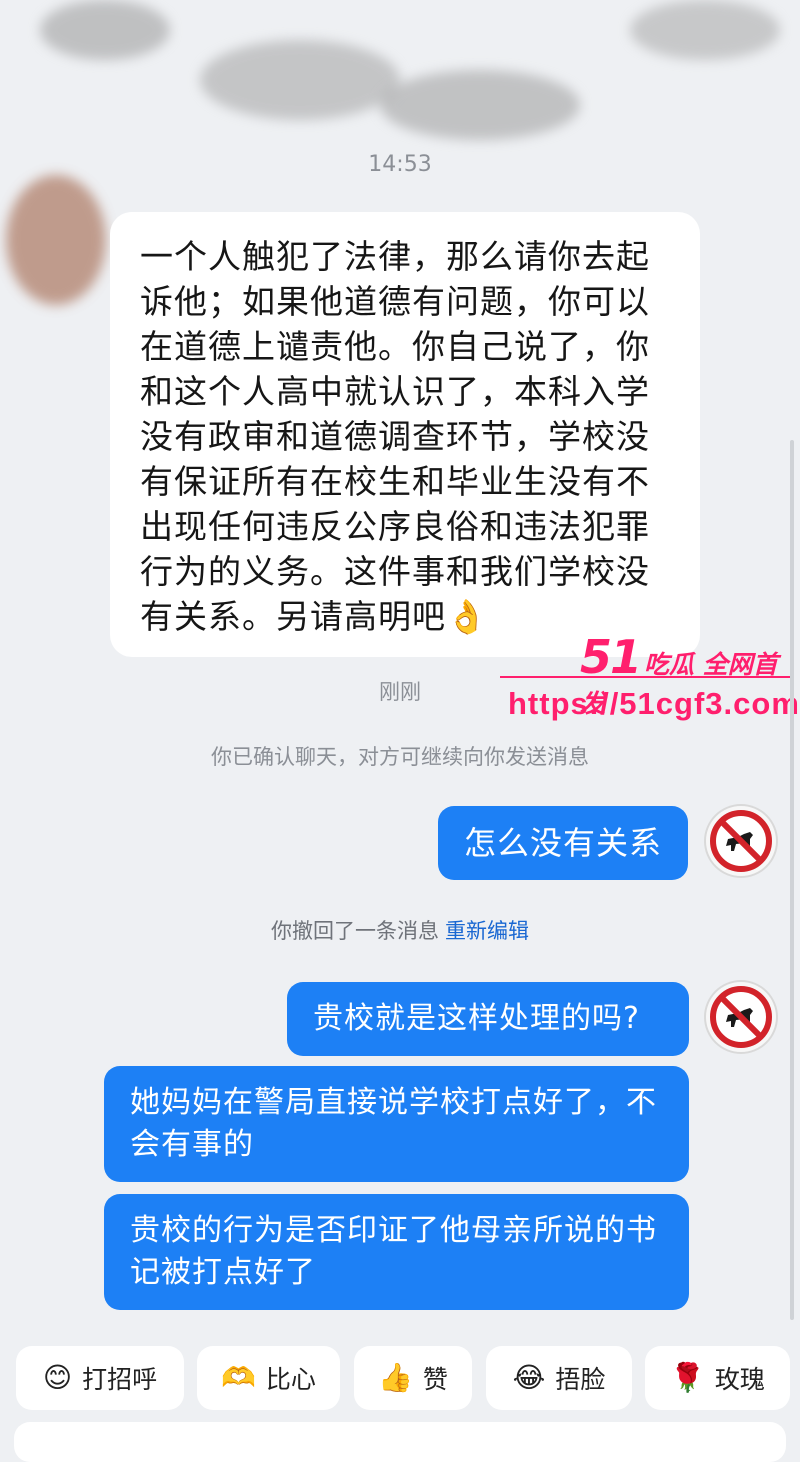  I want to click on outgoing-message-text: 她妈妈在警局直接说学校打点好了，不会有事的, so click(393, 1123).